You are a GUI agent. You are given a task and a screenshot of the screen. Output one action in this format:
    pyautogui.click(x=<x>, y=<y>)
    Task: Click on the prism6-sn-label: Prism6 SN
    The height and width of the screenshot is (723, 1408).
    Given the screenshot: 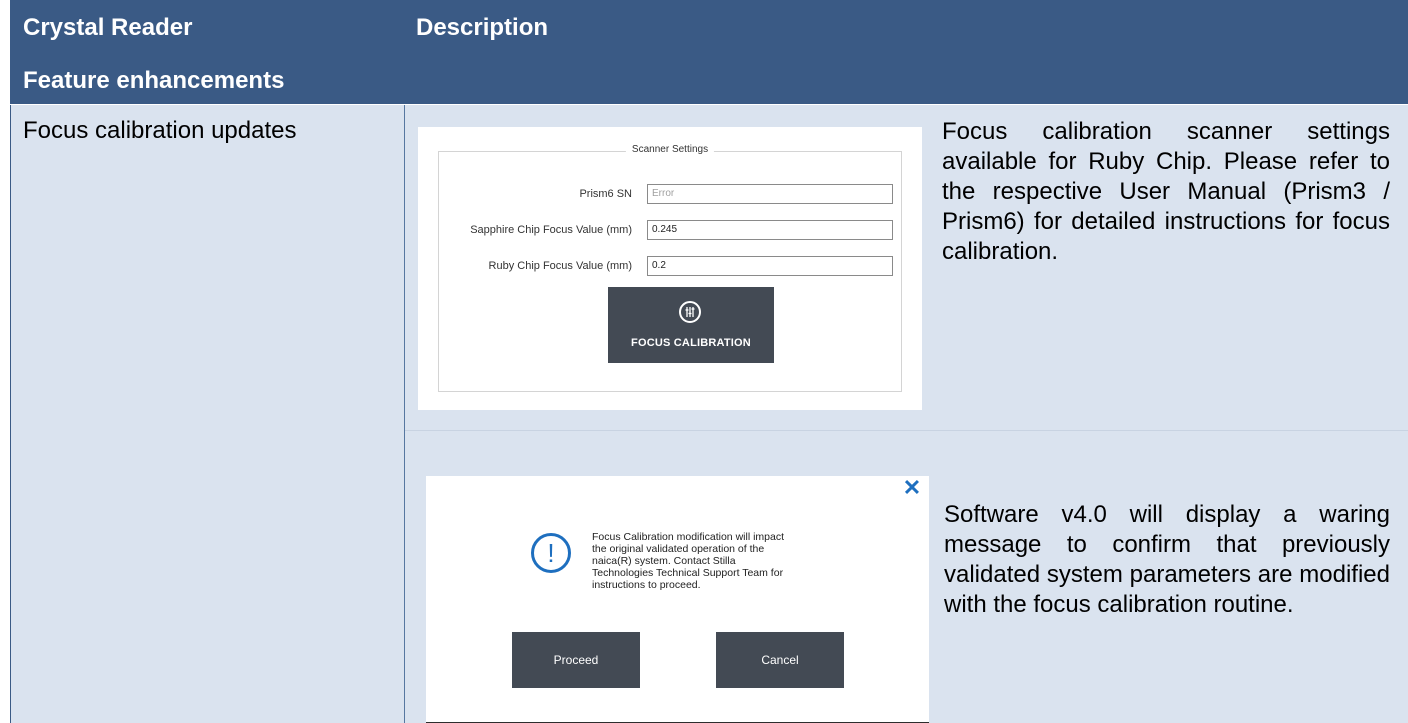 What is the action you would take?
    pyautogui.click(x=605, y=194)
    